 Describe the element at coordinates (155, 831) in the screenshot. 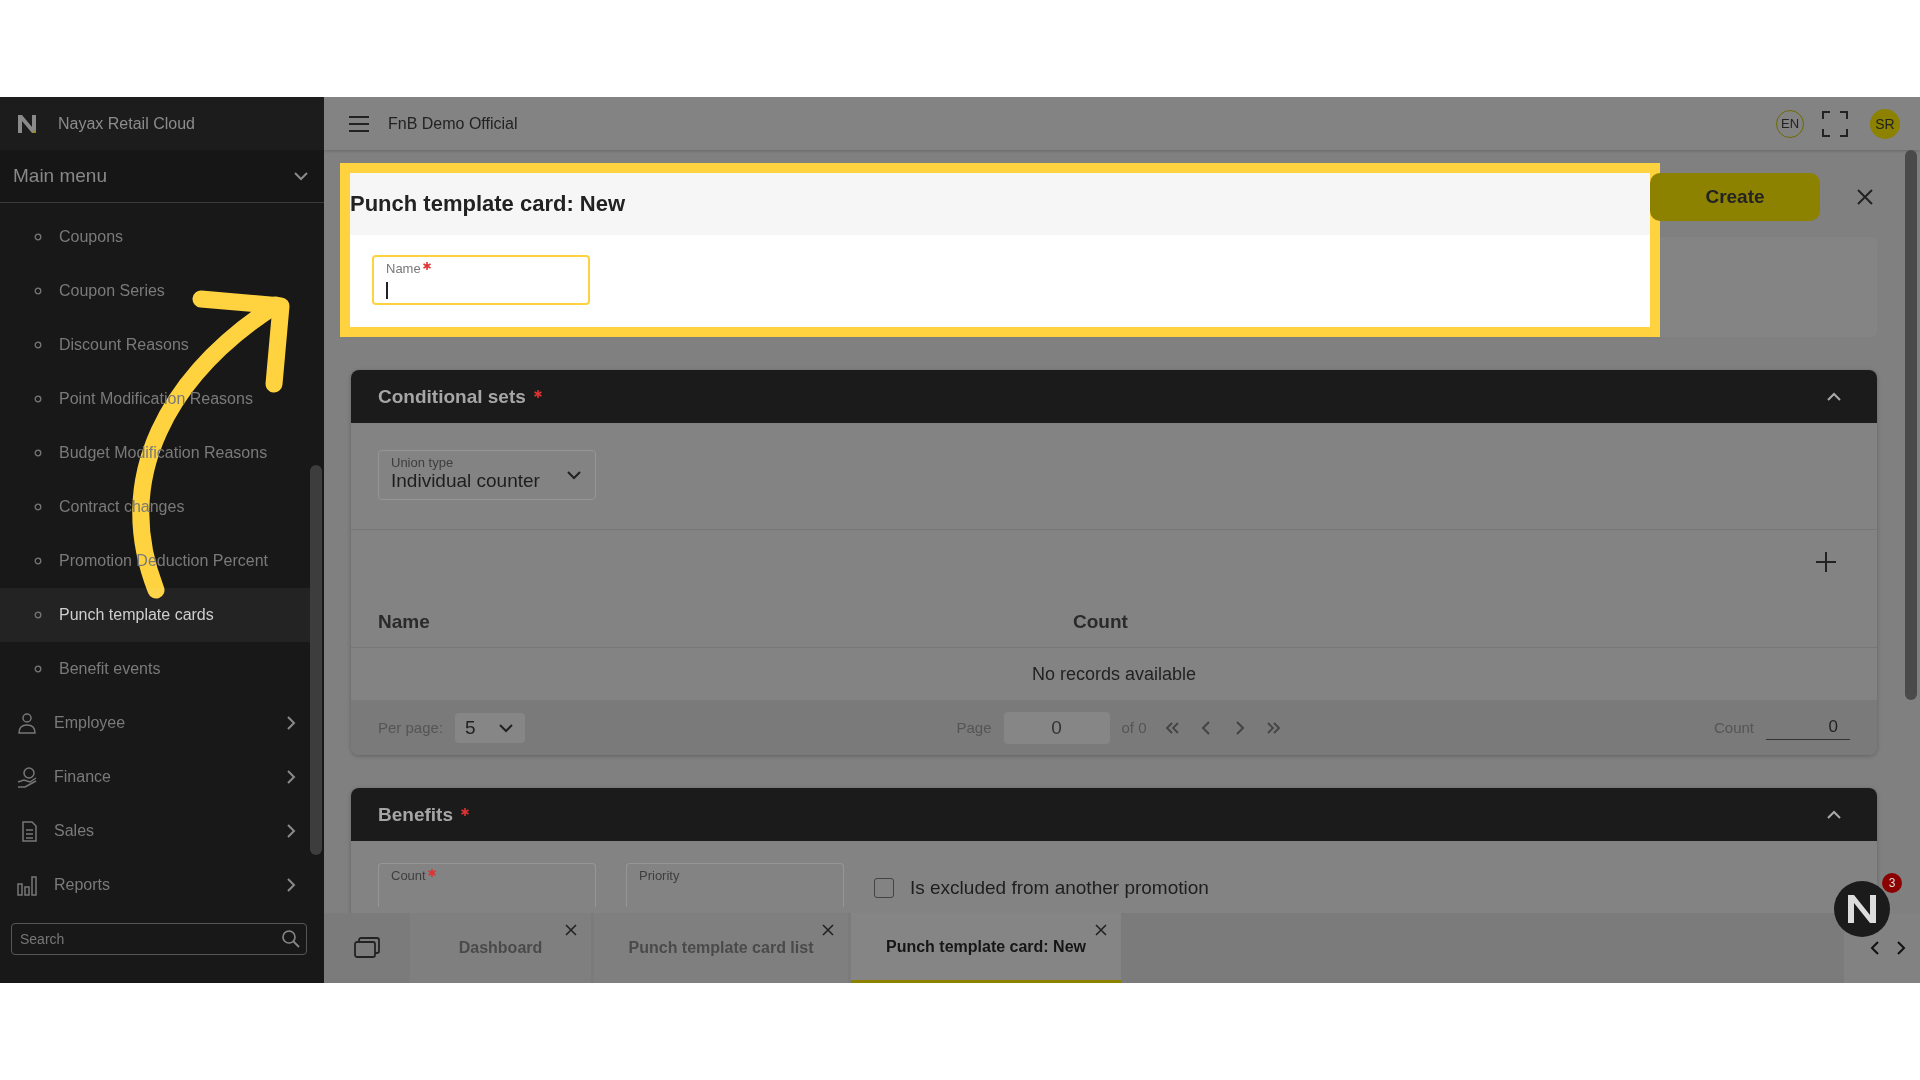

I see `menu-group: Sales` at that location.